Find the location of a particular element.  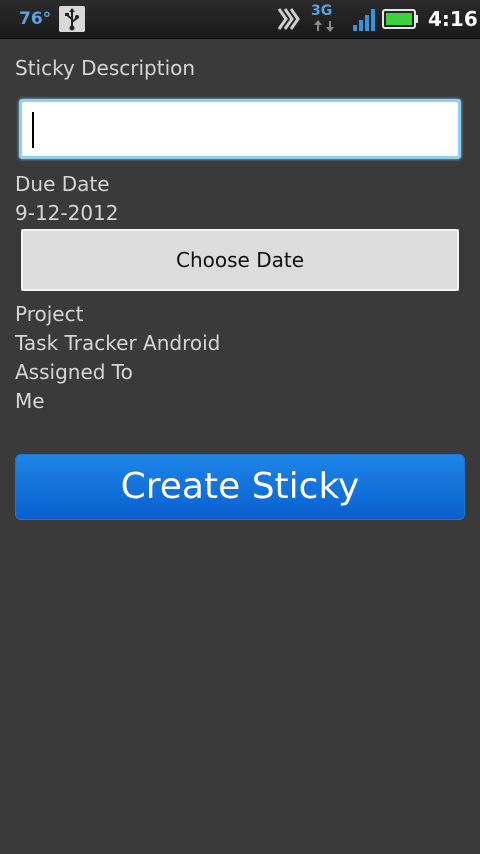

battery-icon is located at coordinates (400, 19).